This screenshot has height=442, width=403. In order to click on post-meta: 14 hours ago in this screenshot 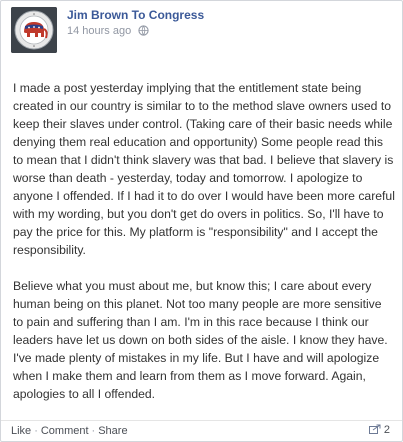, I will do `click(108, 32)`.